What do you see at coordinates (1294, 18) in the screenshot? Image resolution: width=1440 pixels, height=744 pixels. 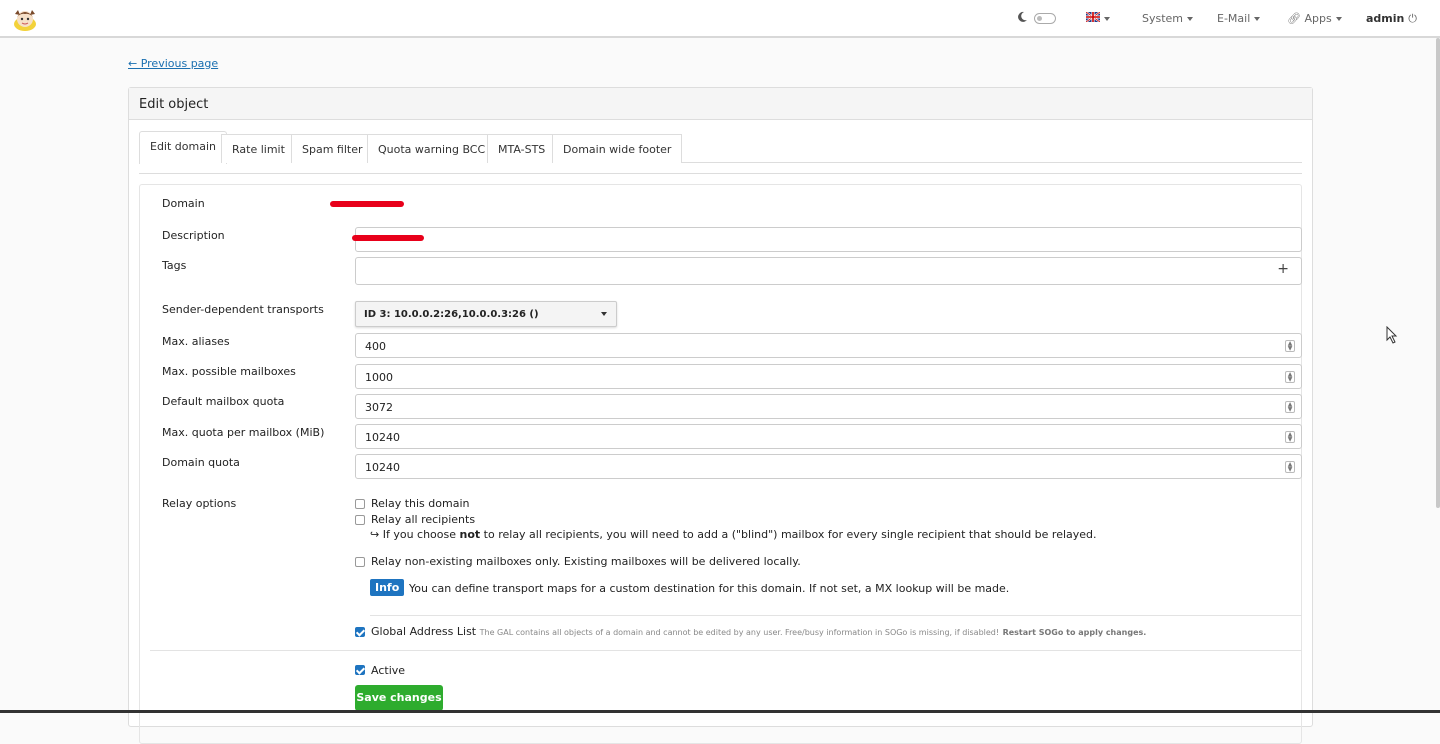 I see `link-icon: 🔗︎` at bounding box center [1294, 18].